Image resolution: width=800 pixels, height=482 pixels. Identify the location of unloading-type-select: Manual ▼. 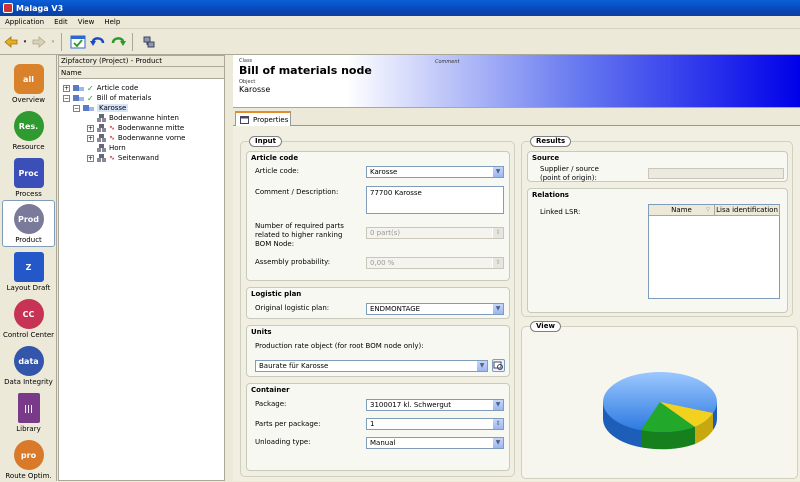
(435, 443).